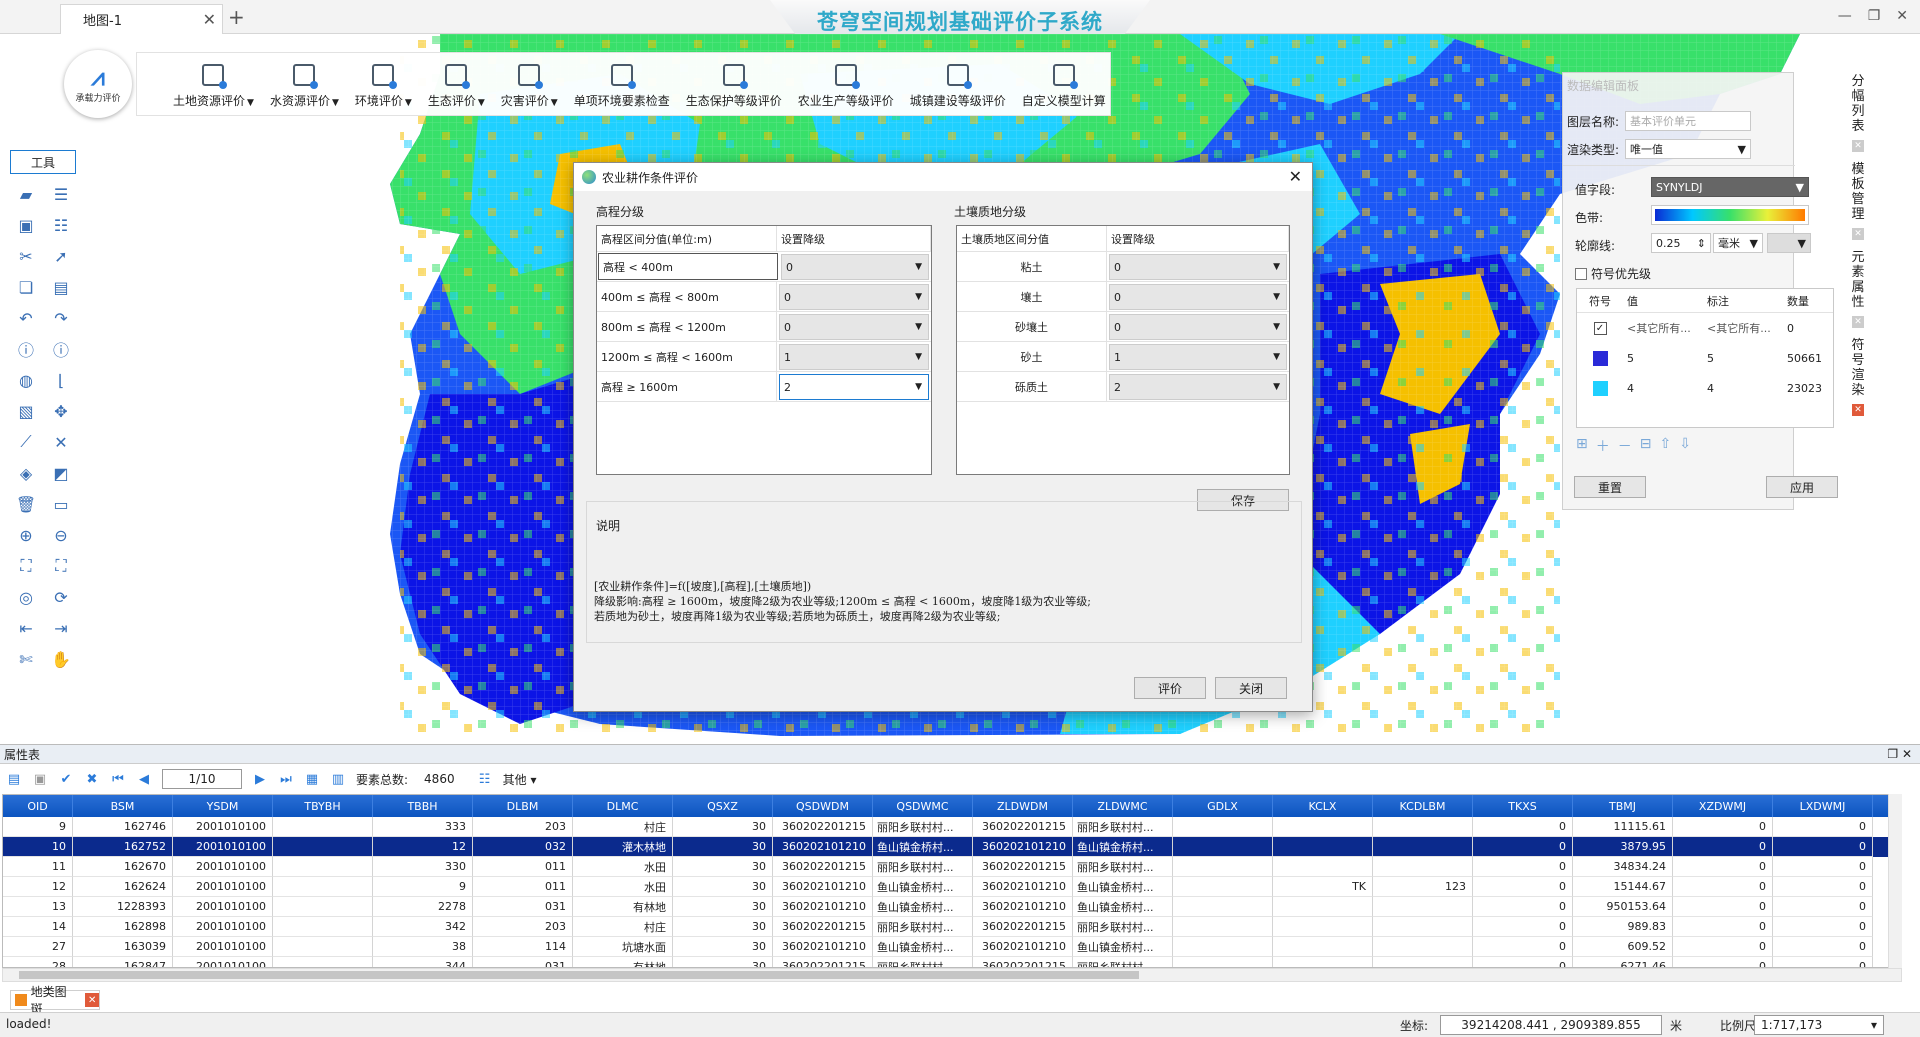 The image size is (1920, 1037). I want to click on table-cell: 水田, so click(623, 887).